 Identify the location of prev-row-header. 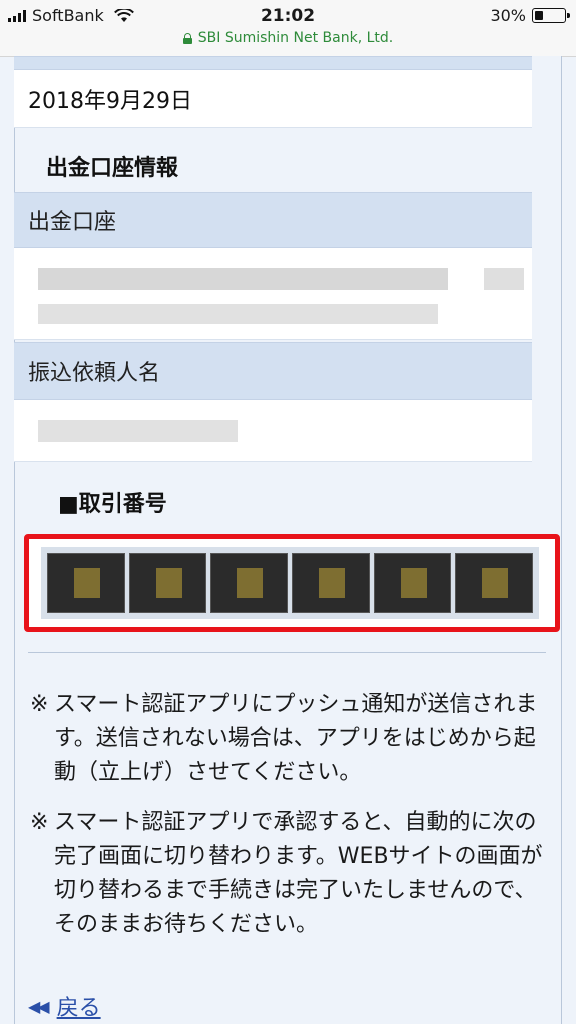
(273, 63).